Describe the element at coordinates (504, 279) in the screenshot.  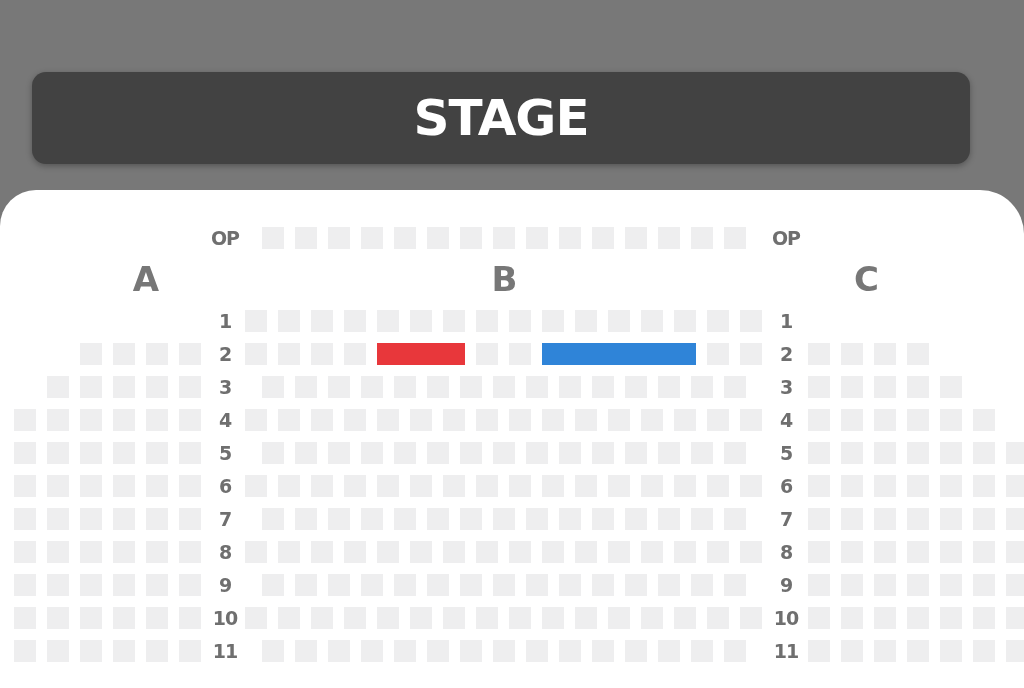
I see `section-label: B` at that location.